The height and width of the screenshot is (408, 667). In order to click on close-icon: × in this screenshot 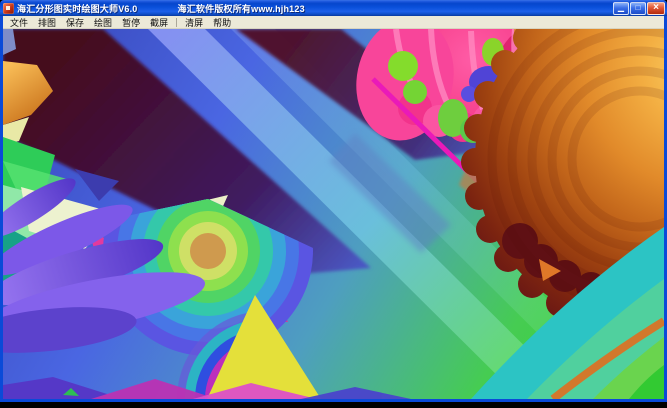, I will do `click(656, 7)`.